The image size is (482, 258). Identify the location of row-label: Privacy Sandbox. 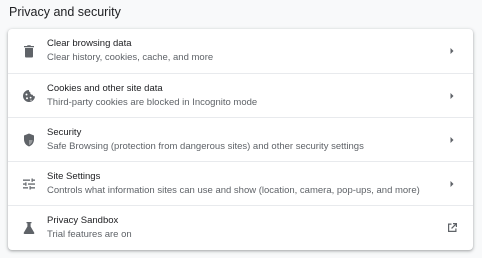
(83, 220).